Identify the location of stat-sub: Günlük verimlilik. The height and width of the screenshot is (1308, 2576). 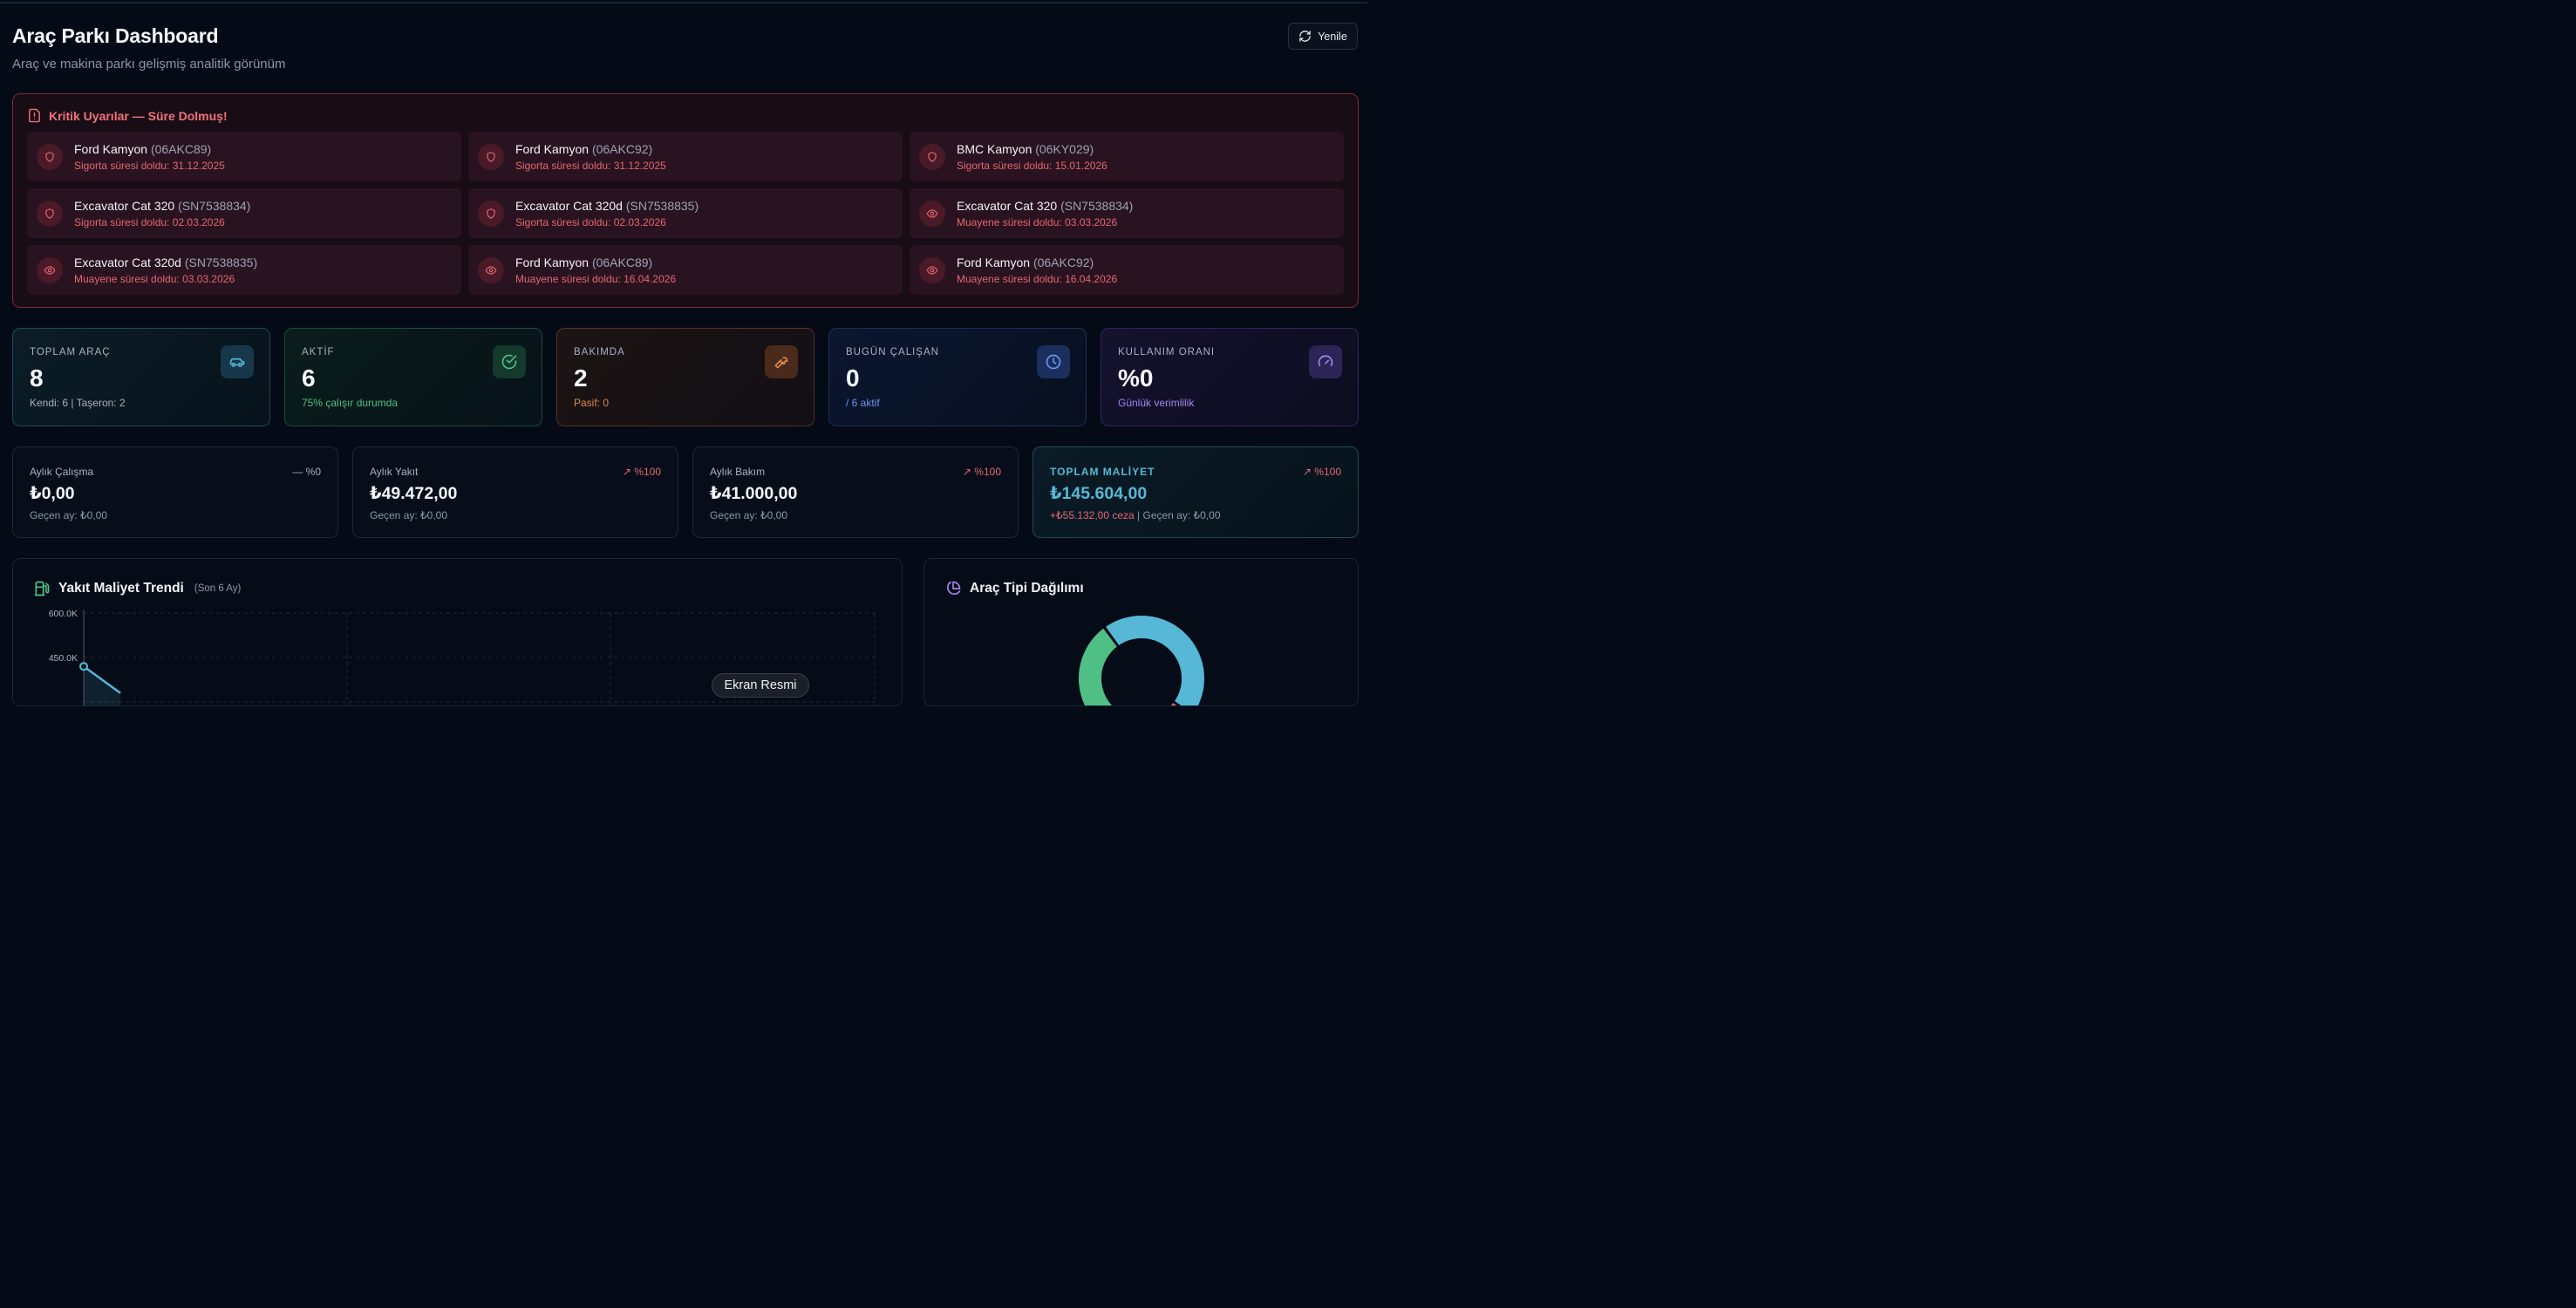
(1157, 403).